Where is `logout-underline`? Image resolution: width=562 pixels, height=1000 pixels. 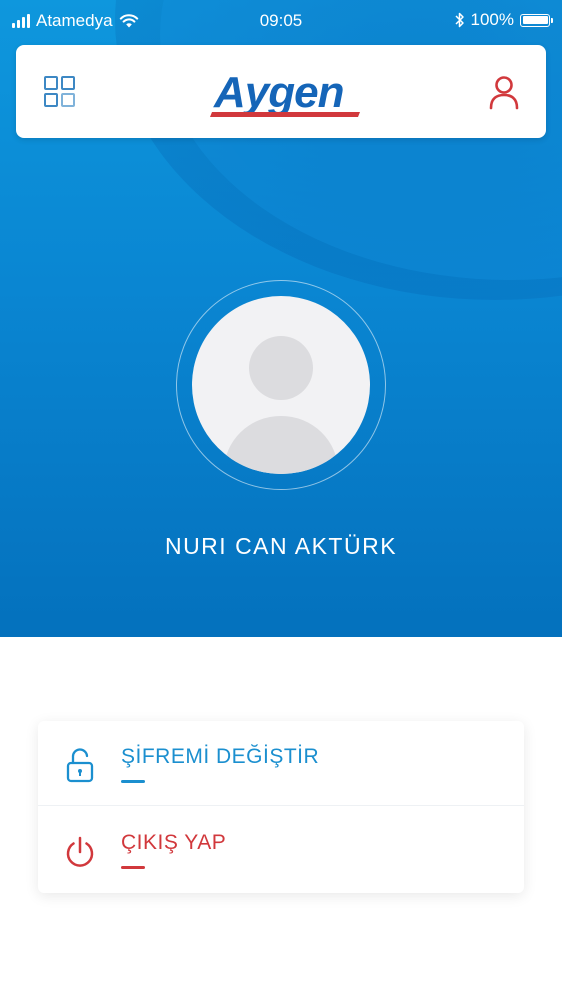 logout-underline is located at coordinates (133, 867).